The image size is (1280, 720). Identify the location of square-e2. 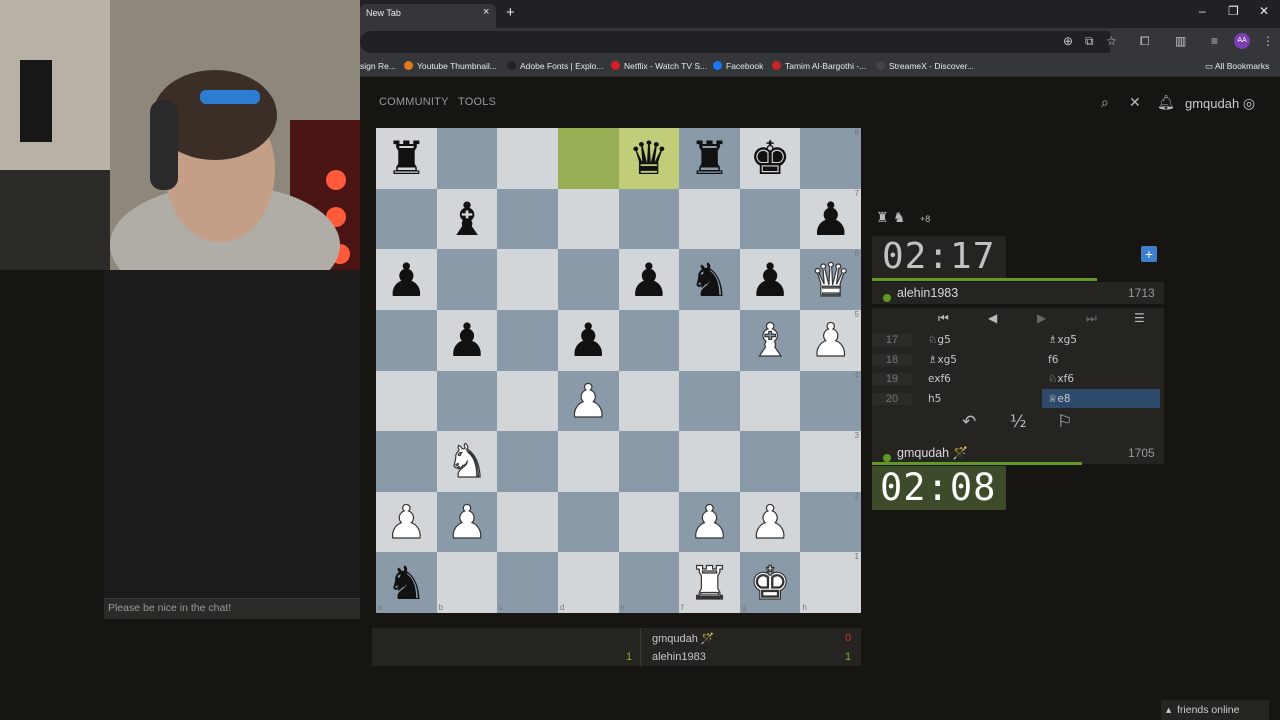
(649, 522).